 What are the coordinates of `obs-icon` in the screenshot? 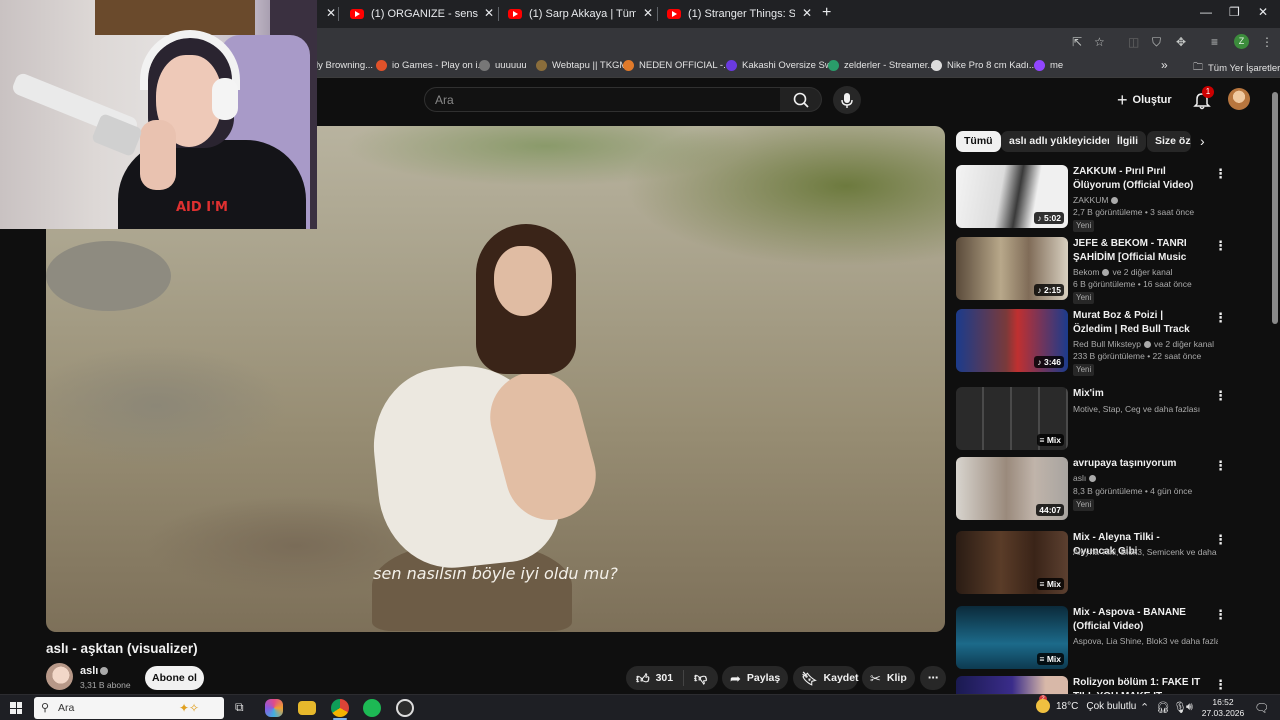 It's located at (405, 708).